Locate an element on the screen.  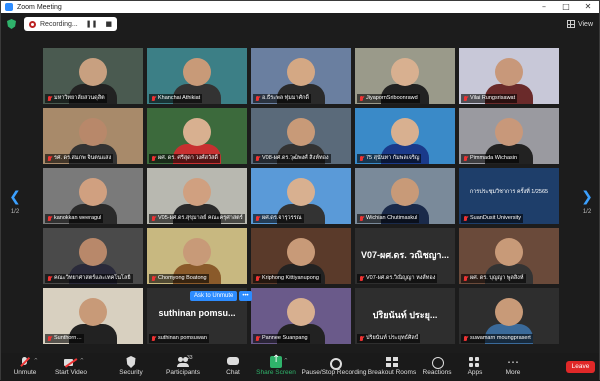
leave-button: Leave is located at coordinates (580, 367).